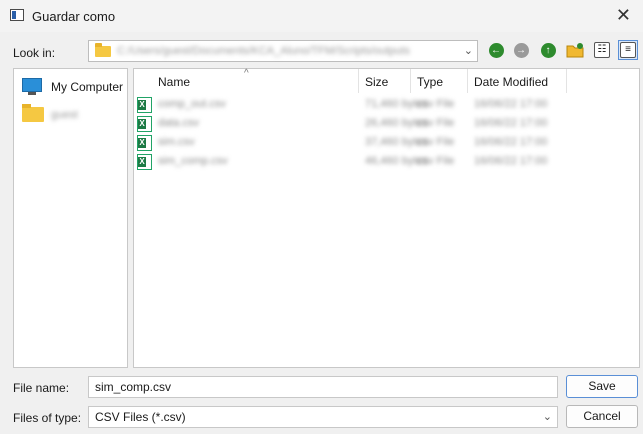 This screenshot has width=643, height=434. Describe the element at coordinates (140, 417) in the screenshot. I see `file-type-value: CSV Files (*.csv)` at that location.